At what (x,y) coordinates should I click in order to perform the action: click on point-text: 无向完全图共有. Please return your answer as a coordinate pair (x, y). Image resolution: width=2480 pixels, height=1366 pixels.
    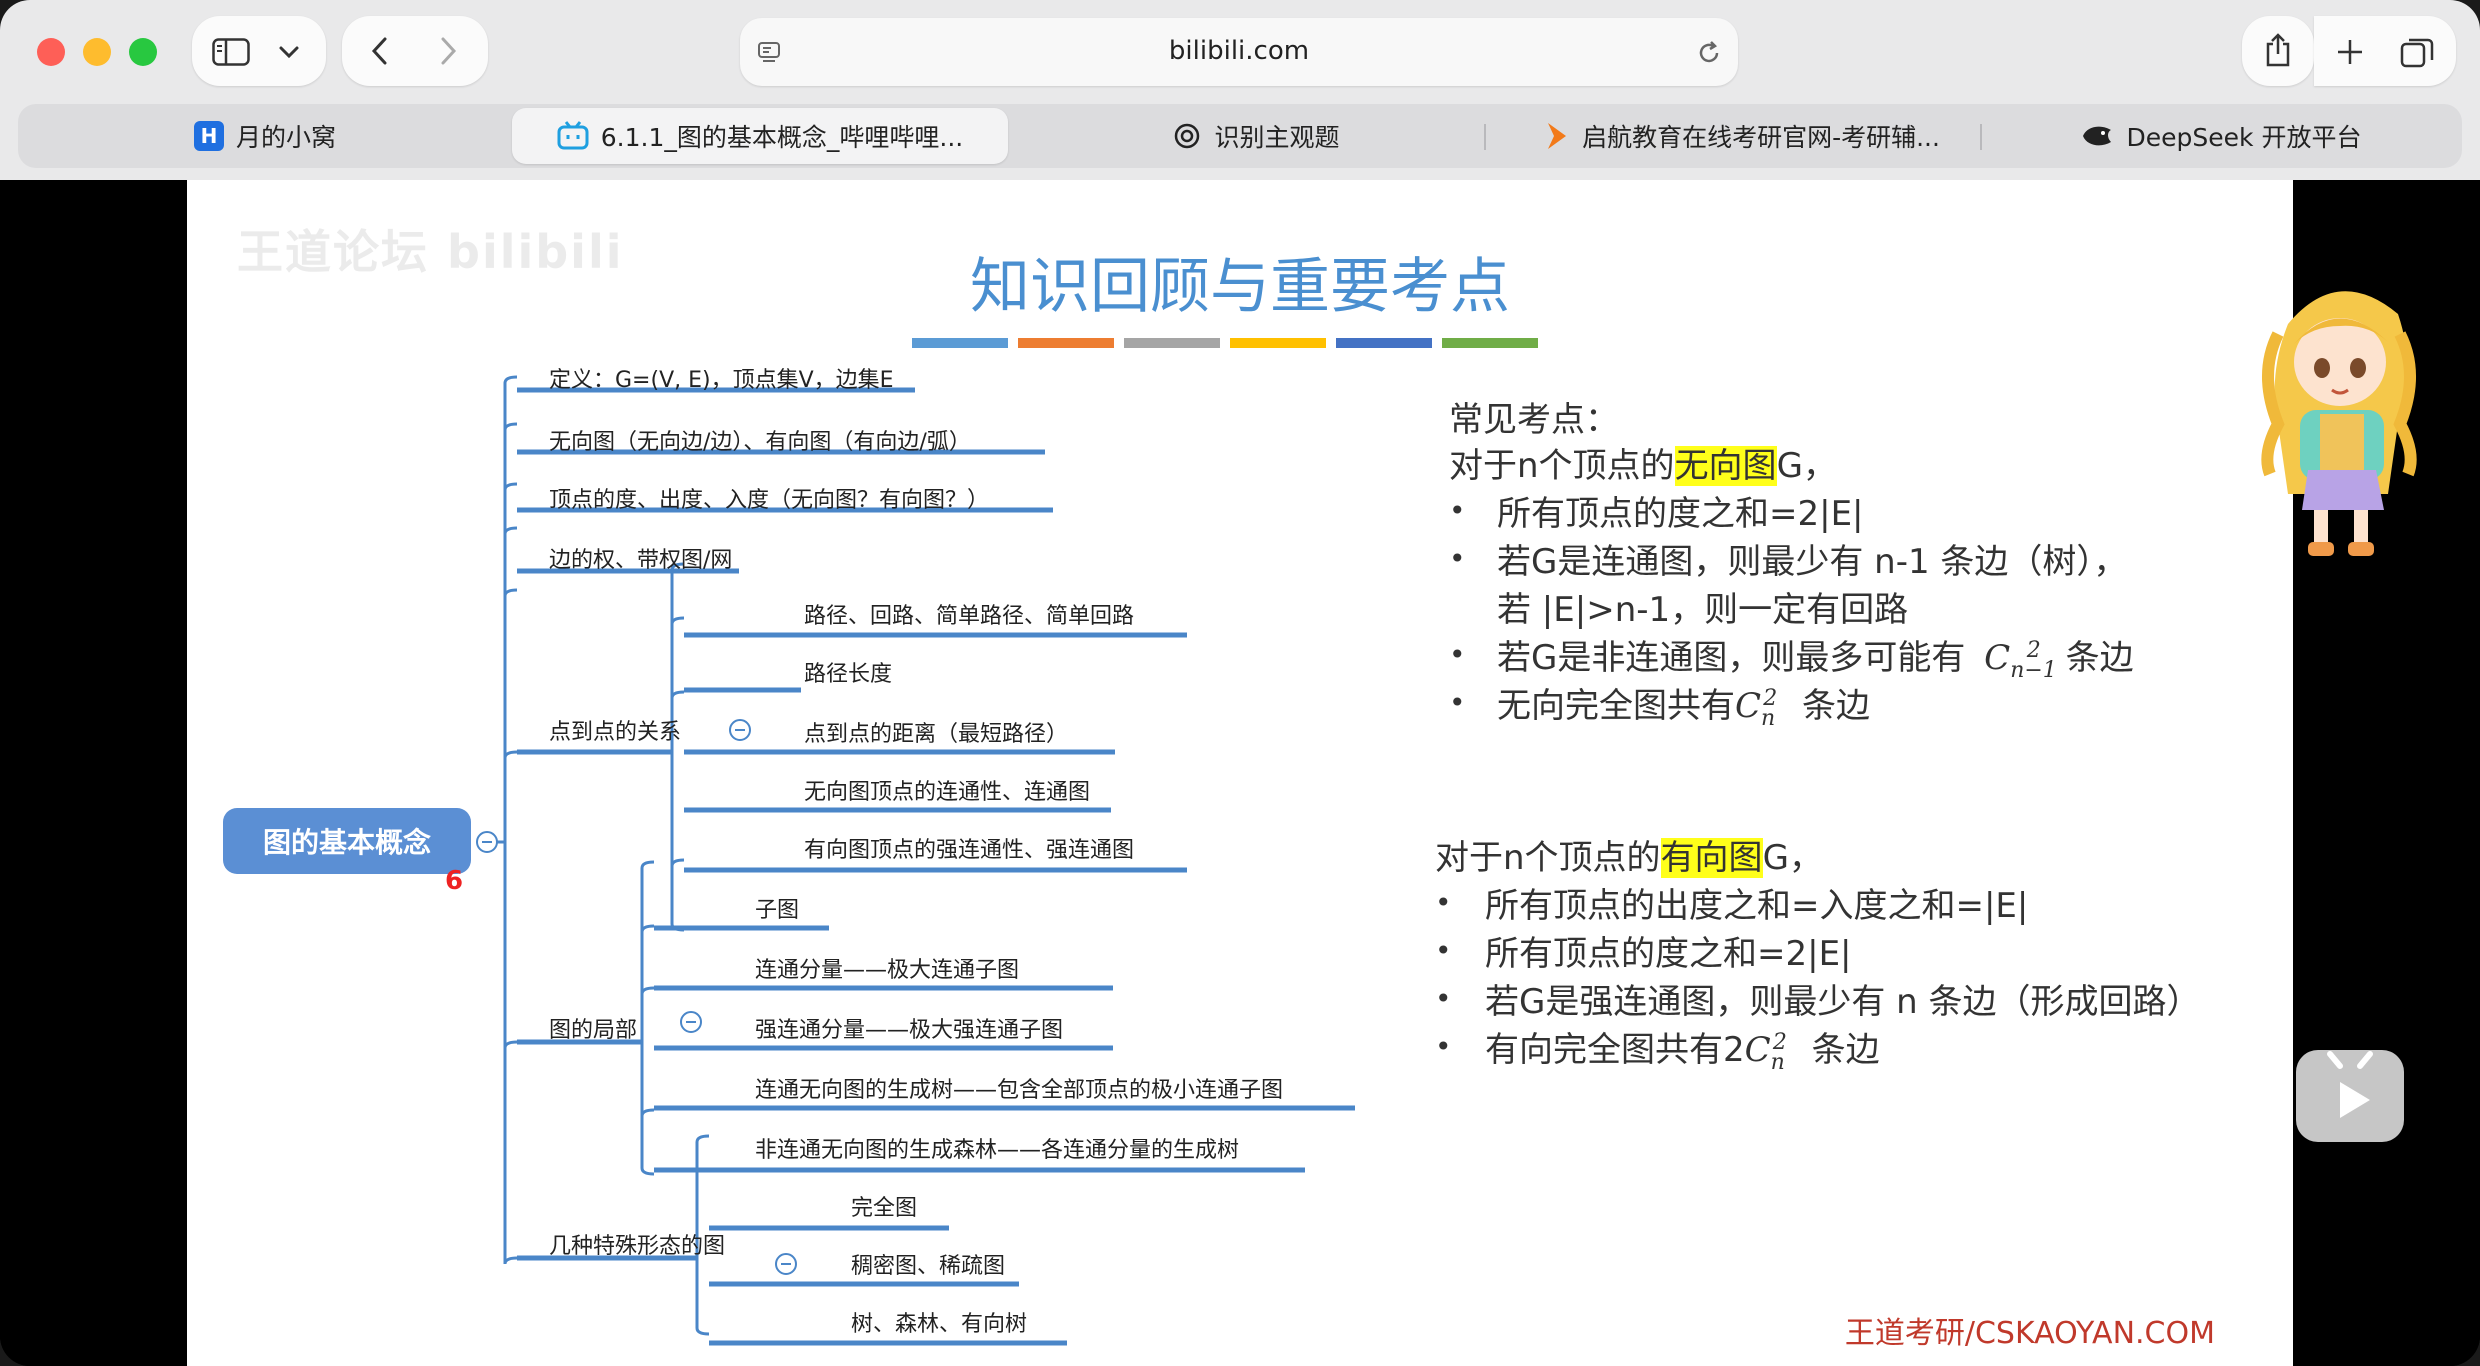
    Looking at the image, I should click on (1616, 706).